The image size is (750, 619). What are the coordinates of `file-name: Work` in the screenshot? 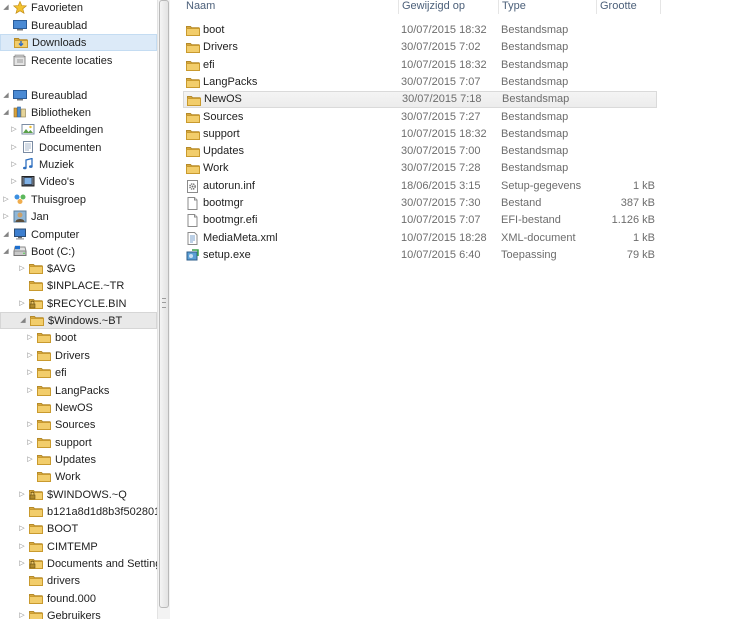 It's located at (216, 168).